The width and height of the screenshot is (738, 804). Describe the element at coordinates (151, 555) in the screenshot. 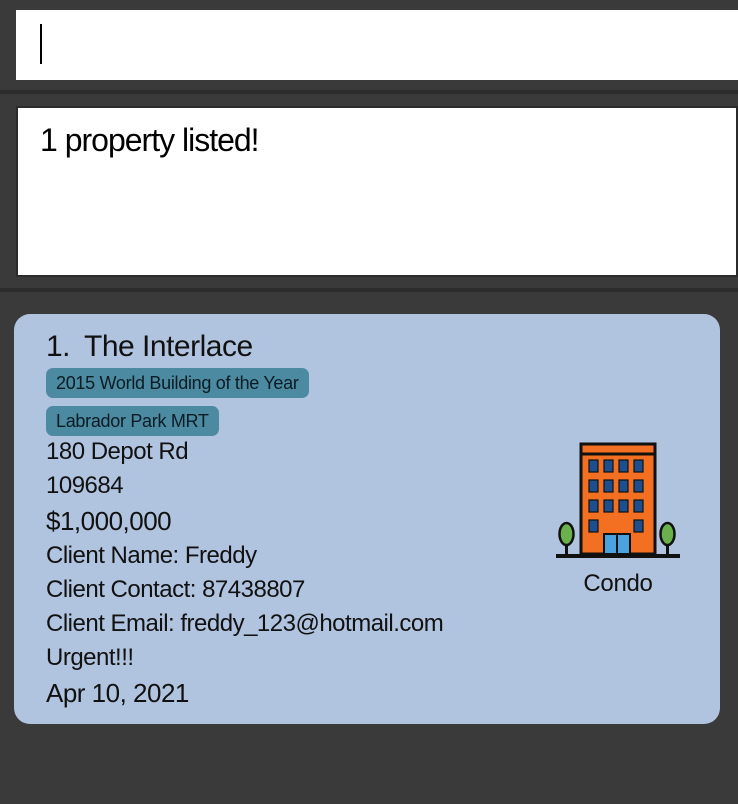

I see `client-name: Client Name: Freddy` at that location.